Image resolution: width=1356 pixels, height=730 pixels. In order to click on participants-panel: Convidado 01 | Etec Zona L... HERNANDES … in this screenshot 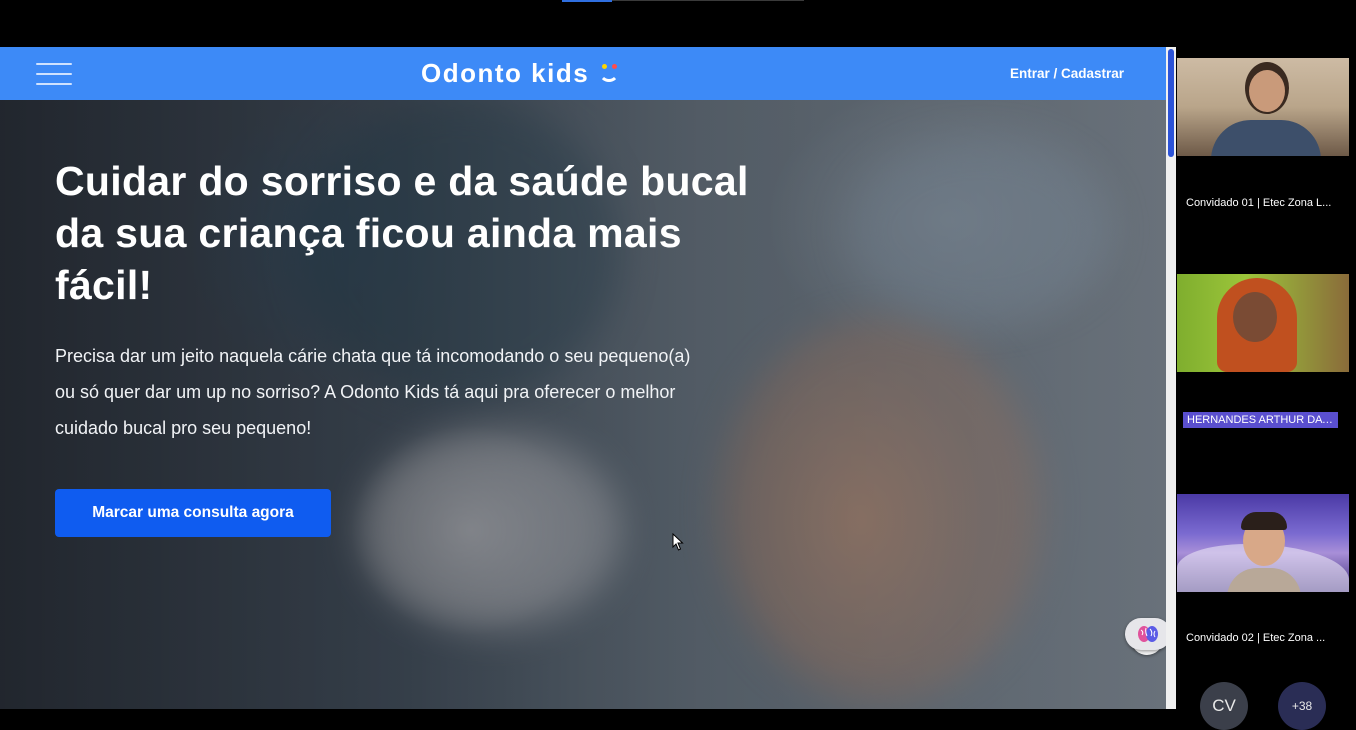, I will do `click(1266, 388)`.